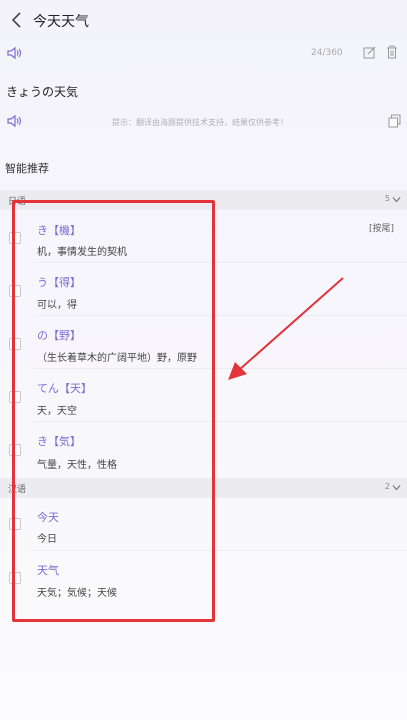 The image size is (407, 720). I want to click on list-item: う【得】 可以，得, so click(203, 289).